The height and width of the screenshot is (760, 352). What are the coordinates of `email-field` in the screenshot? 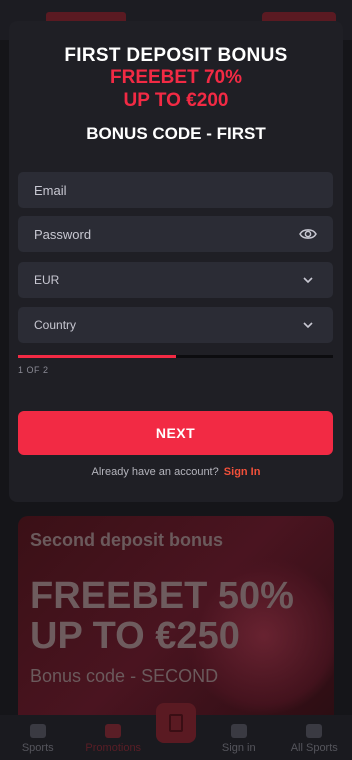 It's located at (175, 190).